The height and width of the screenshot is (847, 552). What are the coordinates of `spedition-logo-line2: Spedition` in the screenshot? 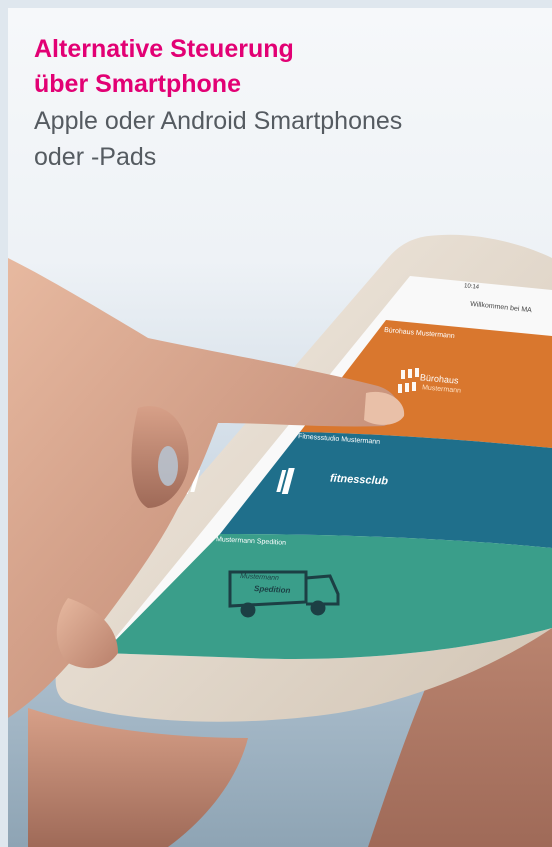 It's located at (272, 589).